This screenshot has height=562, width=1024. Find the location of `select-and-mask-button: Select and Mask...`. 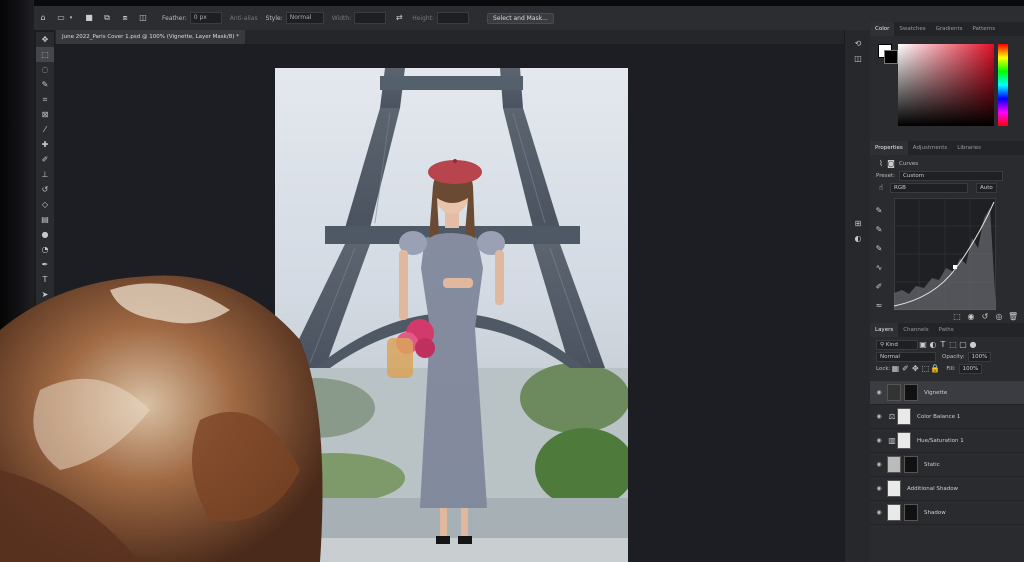

select-and-mask-button: Select and Mask... is located at coordinates (520, 18).